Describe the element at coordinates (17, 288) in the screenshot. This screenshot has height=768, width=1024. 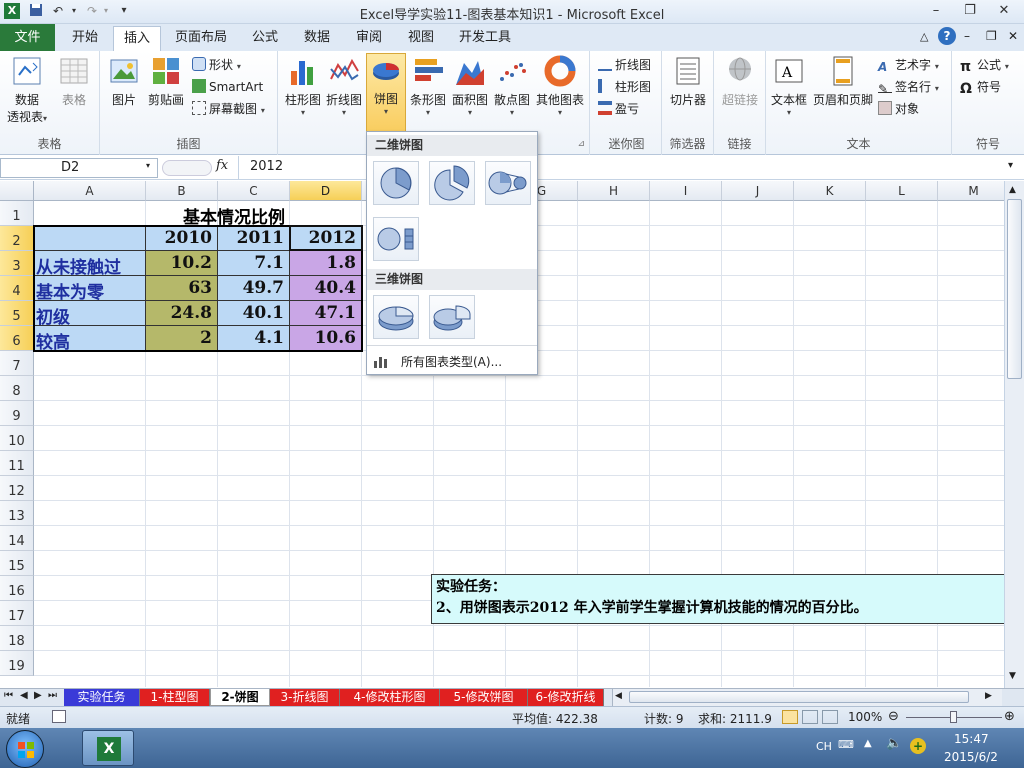
I see `row-header-4: 4` at that location.